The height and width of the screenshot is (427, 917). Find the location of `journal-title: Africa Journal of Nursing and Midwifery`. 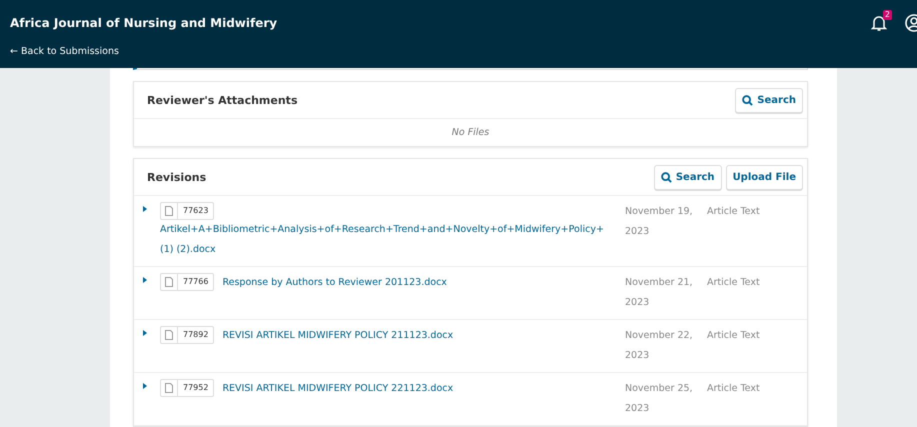

journal-title: Africa Journal of Nursing and Midwifery is located at coordinates (144, 23).